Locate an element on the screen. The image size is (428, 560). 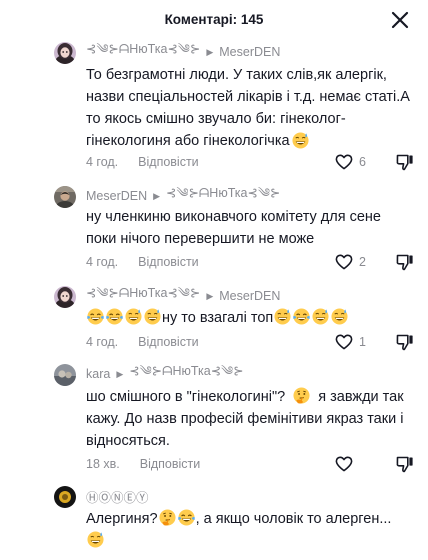
like-count: 6 is located at coordinates (362, 162).